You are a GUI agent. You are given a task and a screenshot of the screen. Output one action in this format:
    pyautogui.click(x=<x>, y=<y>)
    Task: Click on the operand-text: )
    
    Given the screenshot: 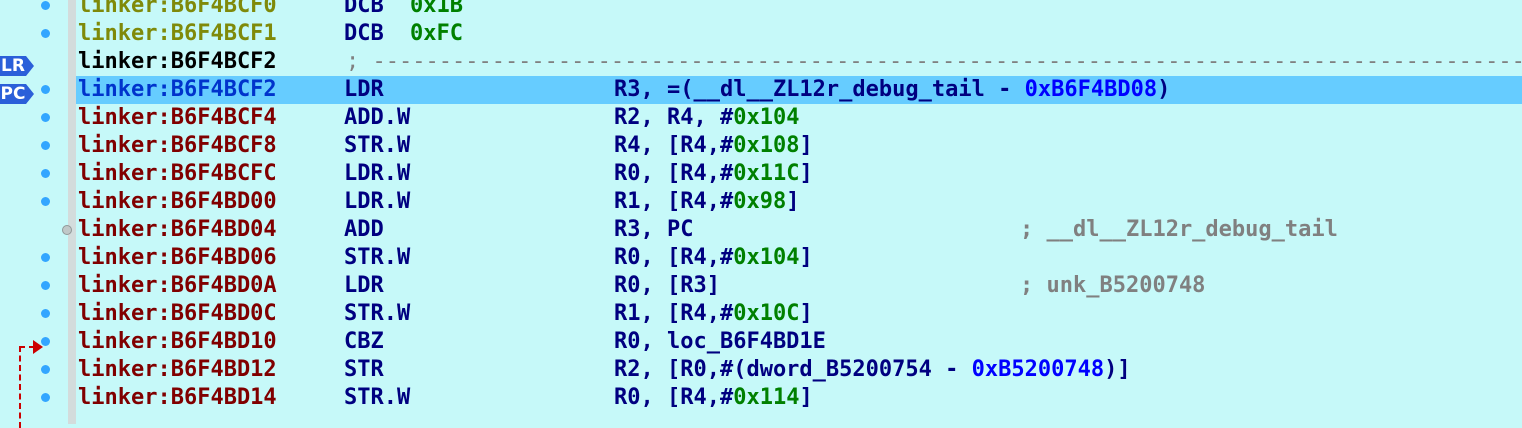 What is the action you would take?
    pyautogui.click(x=1164, y=89)
    